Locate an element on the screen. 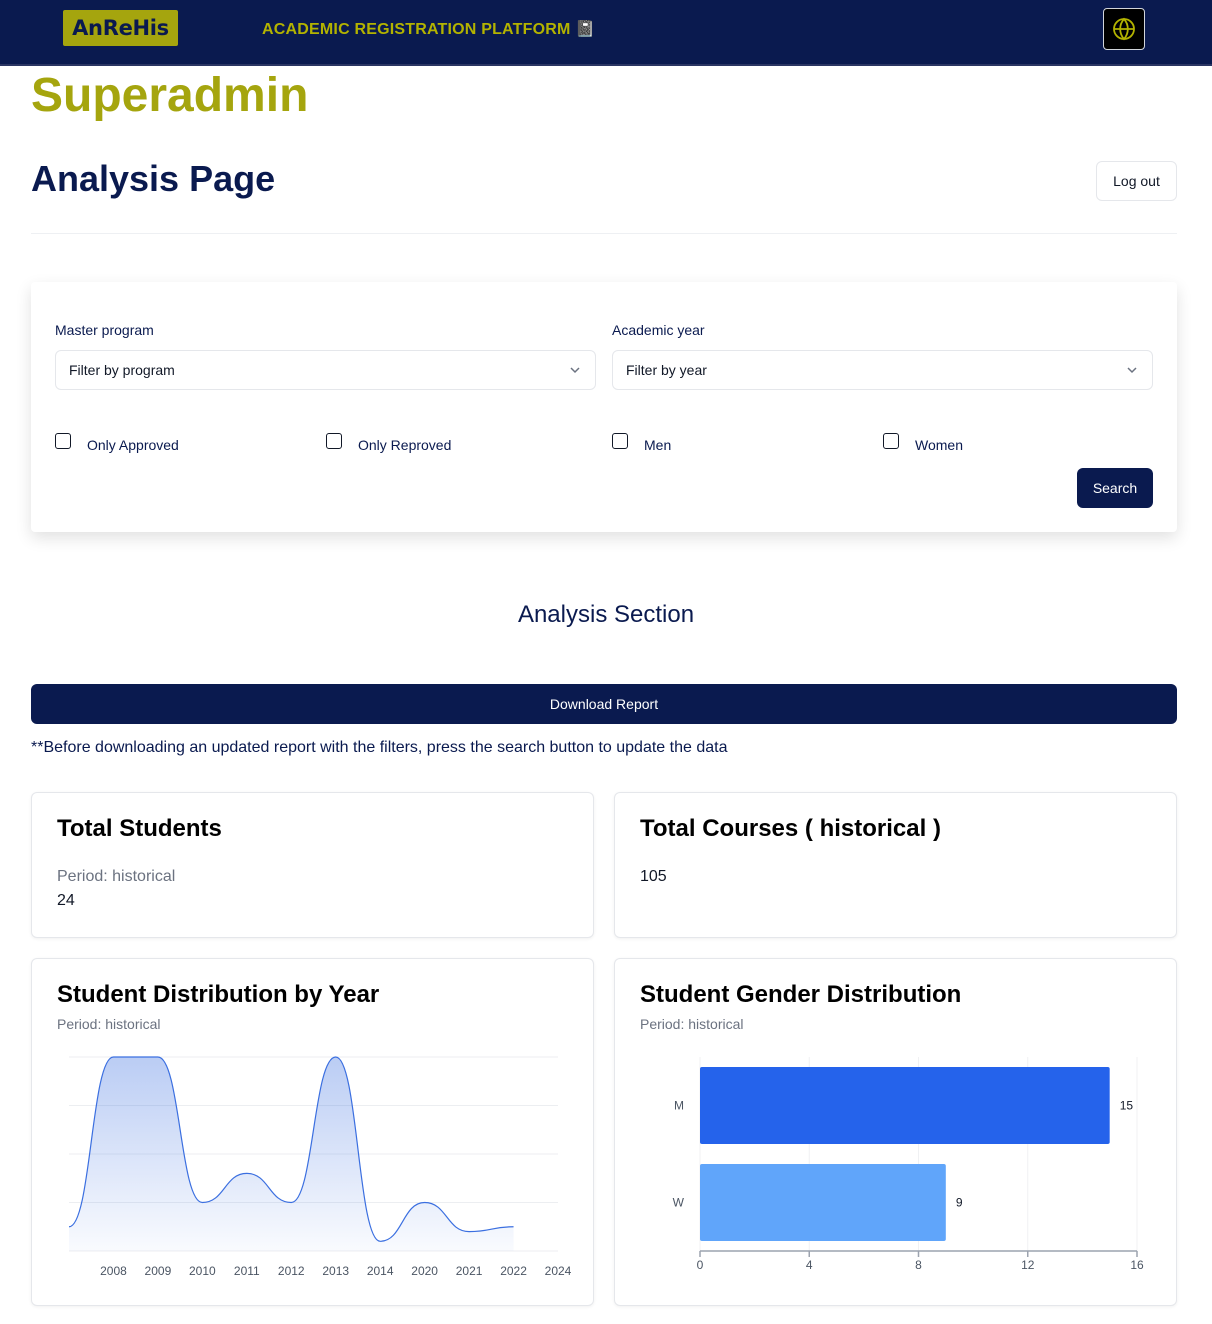 The width and height of the screenshot is (1212, 1324). x-tick-label: 12 is located at coordinates (1028, 1265).